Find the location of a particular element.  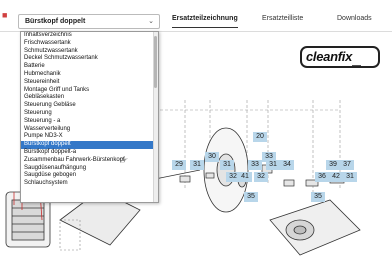

part-callout: 39 is located at coordinates (333, 165).